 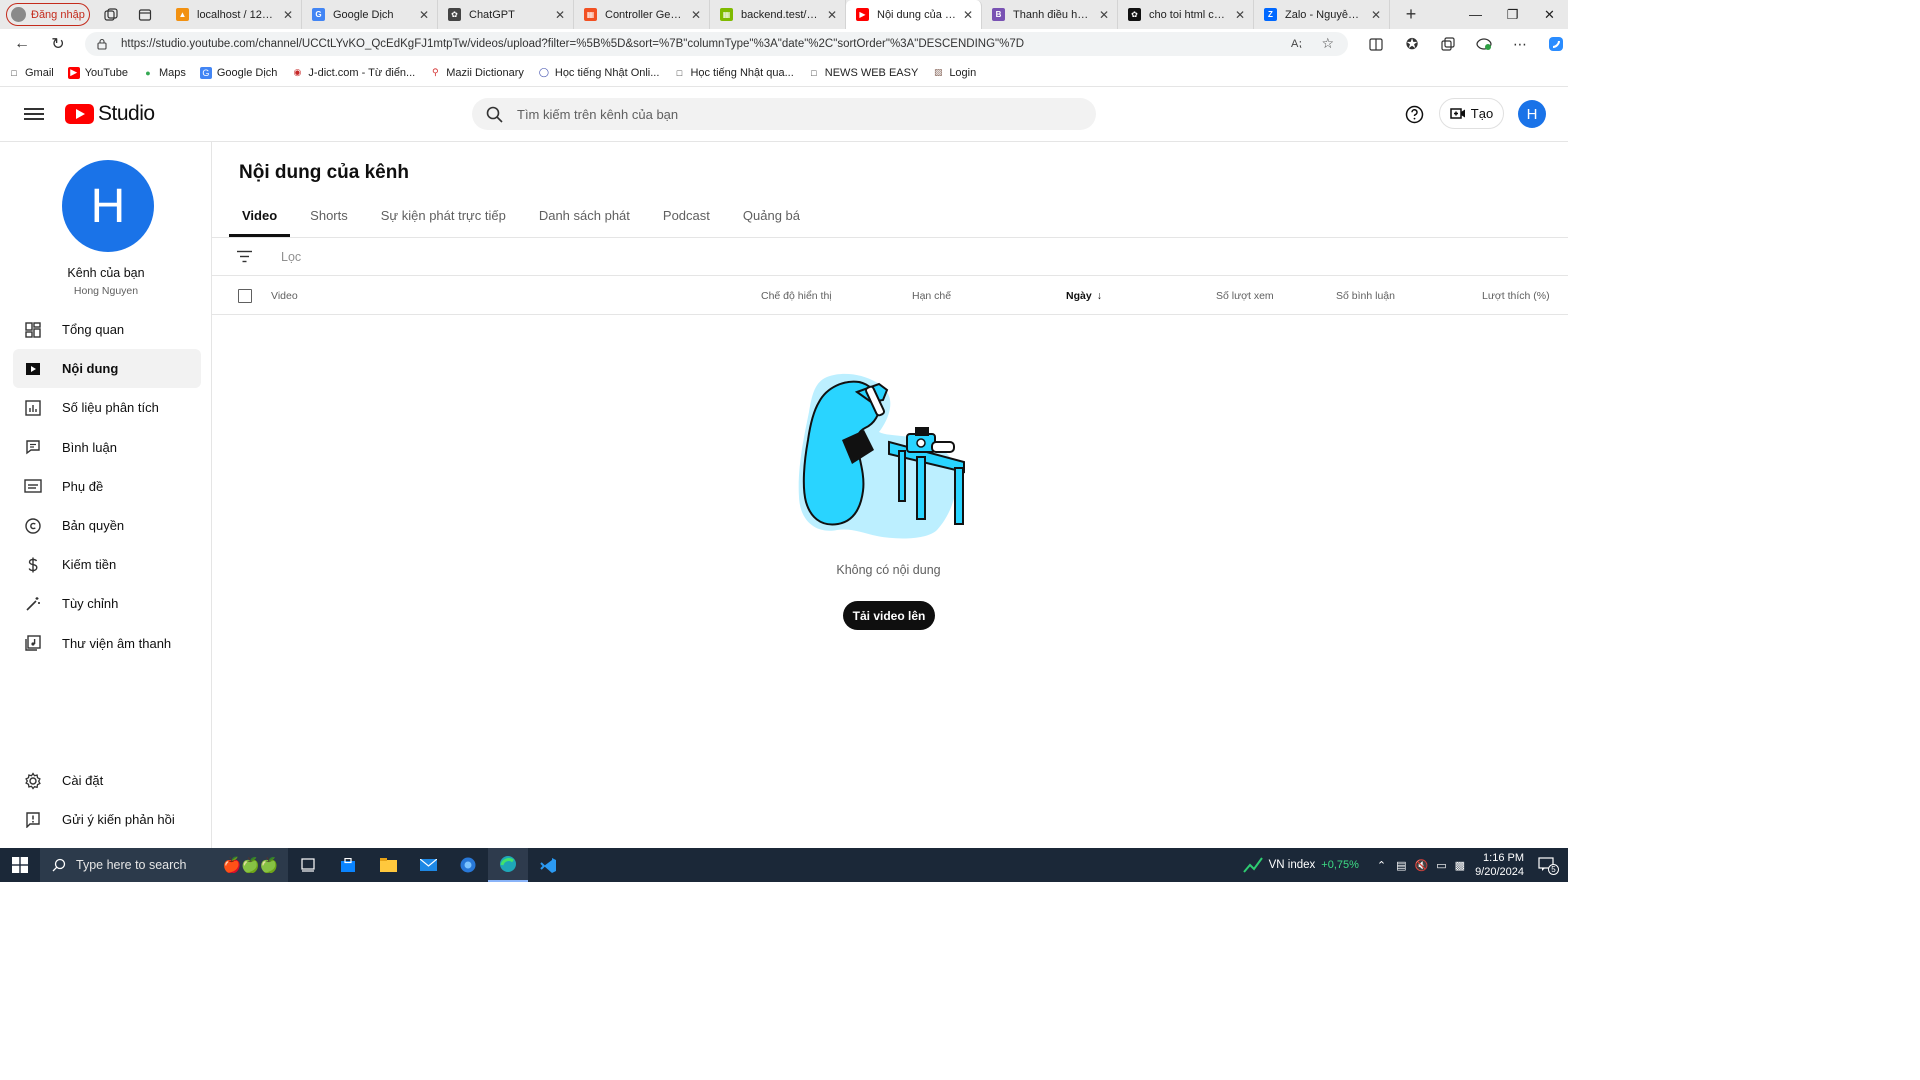 What do you see at coordinates (468, 865) in the screenshot?
I see `security-shield-icon` at bounding box center [468, 865].